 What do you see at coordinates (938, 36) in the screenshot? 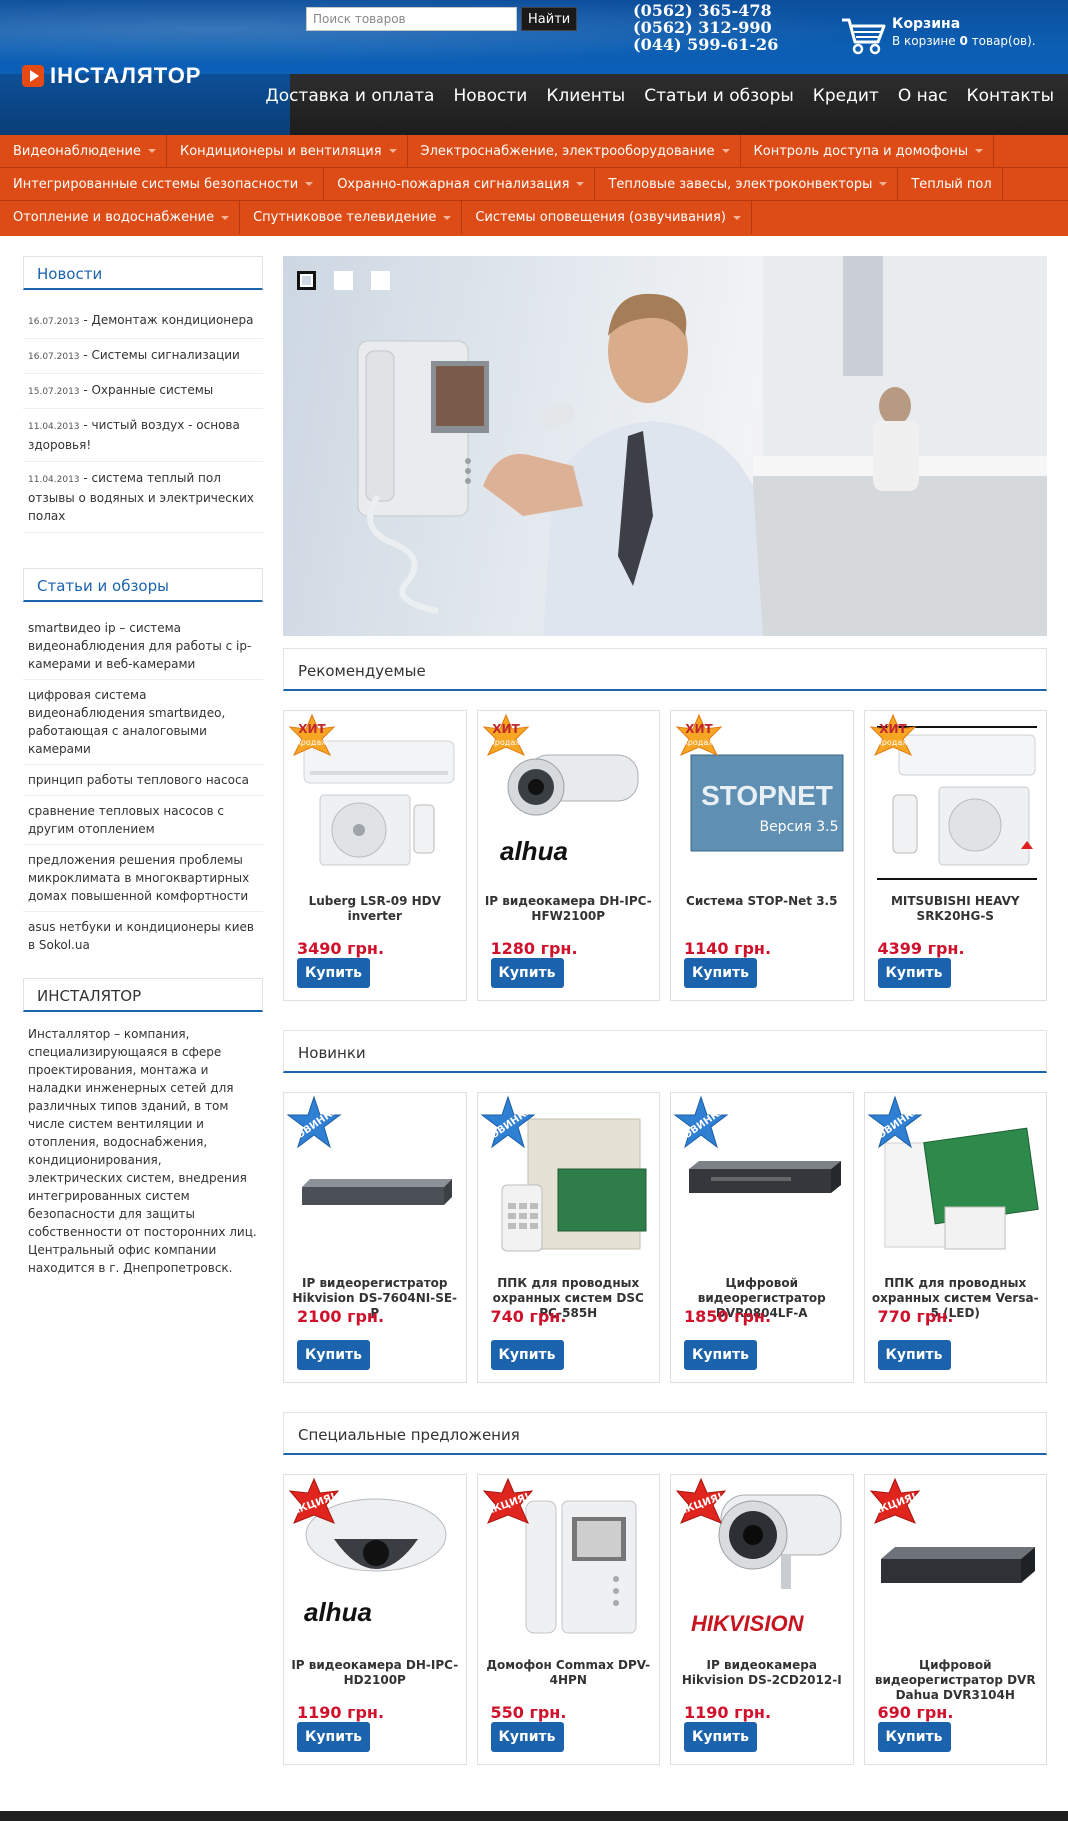
I see `cart-widget: Корзина В корзине 0 товар(ов).` at bounding box center [938, 36].